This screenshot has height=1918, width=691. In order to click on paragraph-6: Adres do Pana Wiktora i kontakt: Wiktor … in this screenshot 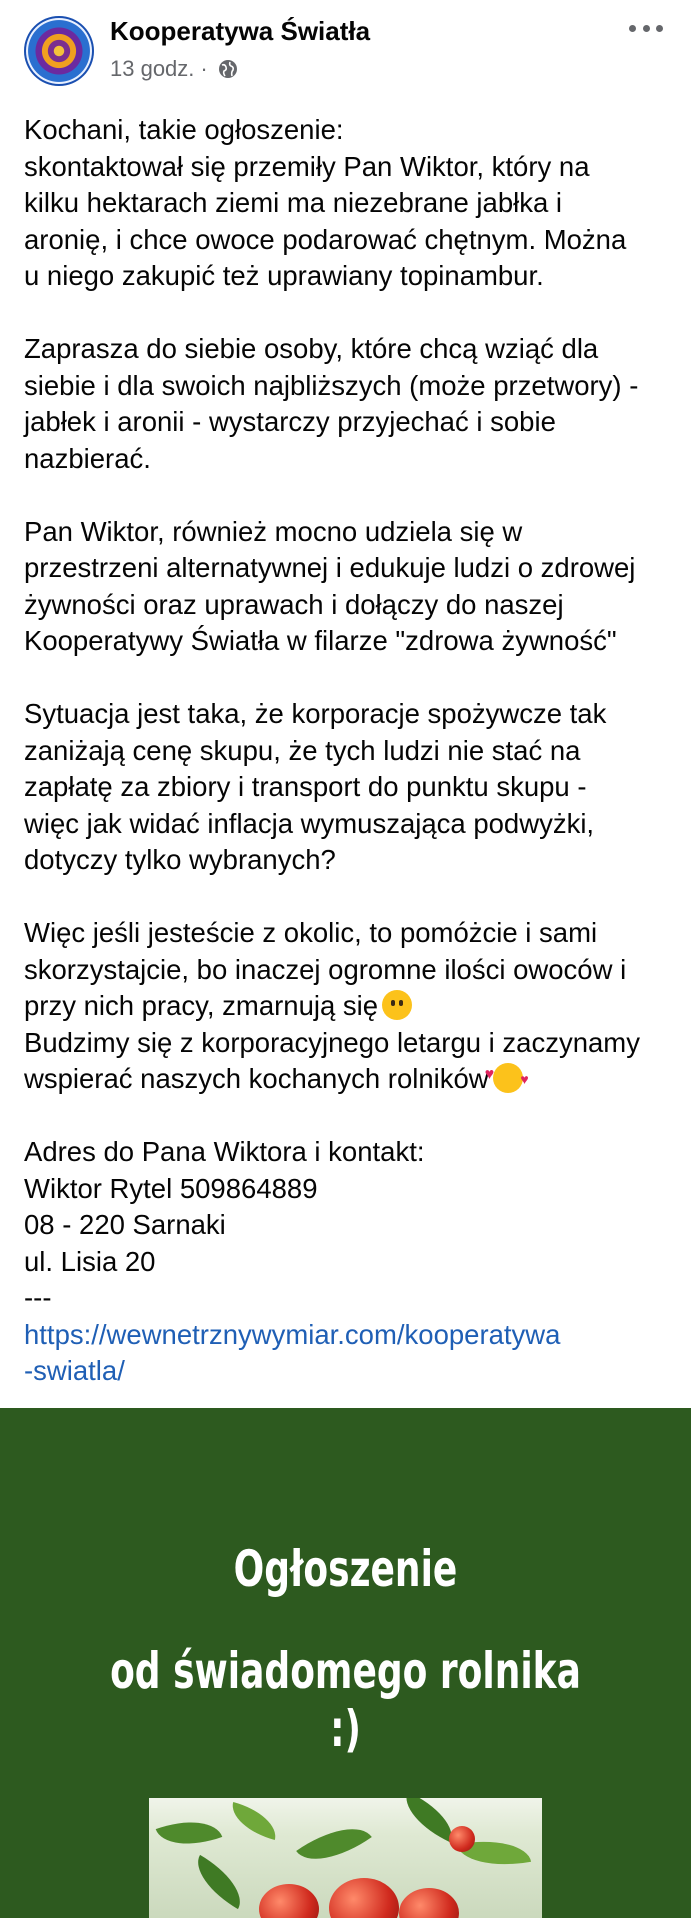, I will do `click(349, 1262)`.